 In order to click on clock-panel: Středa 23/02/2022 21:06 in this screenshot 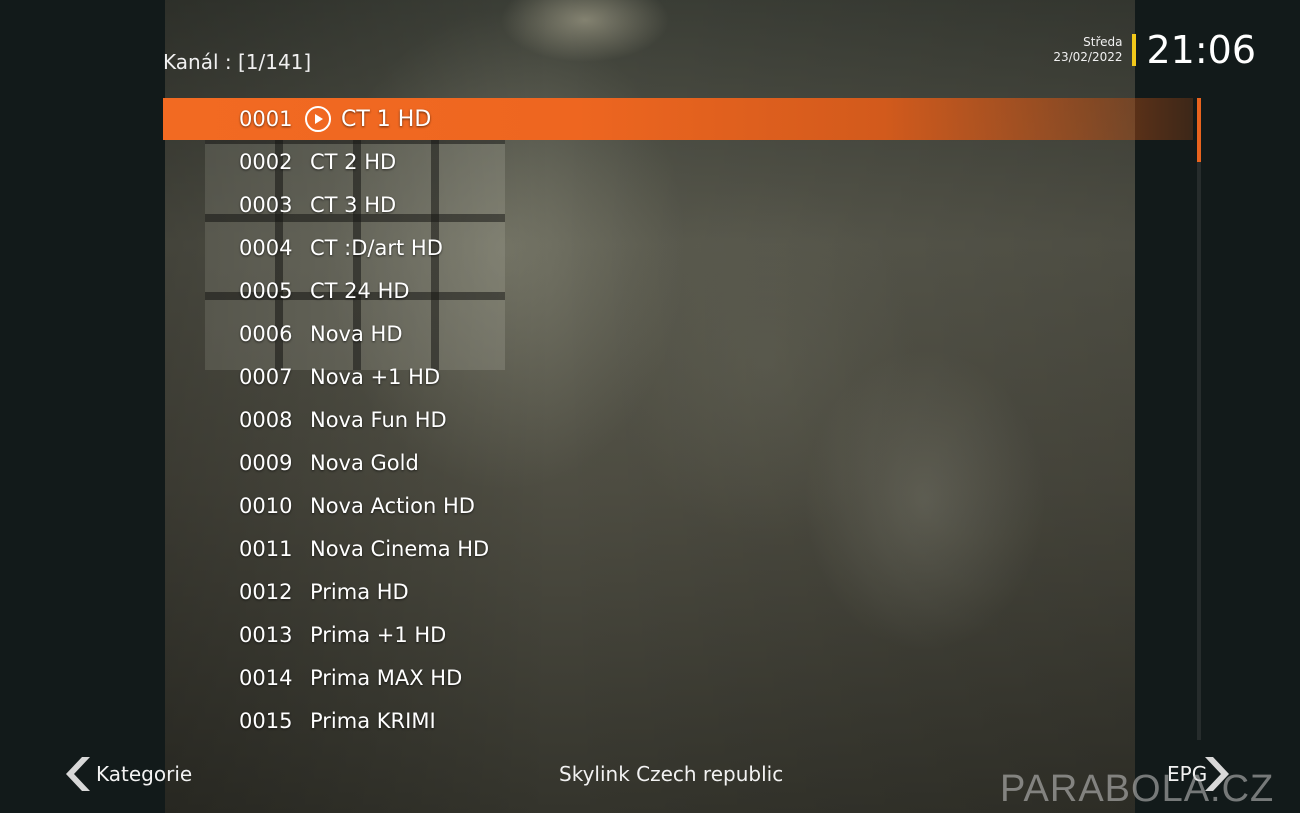, I will do `click(1154, 50)`.